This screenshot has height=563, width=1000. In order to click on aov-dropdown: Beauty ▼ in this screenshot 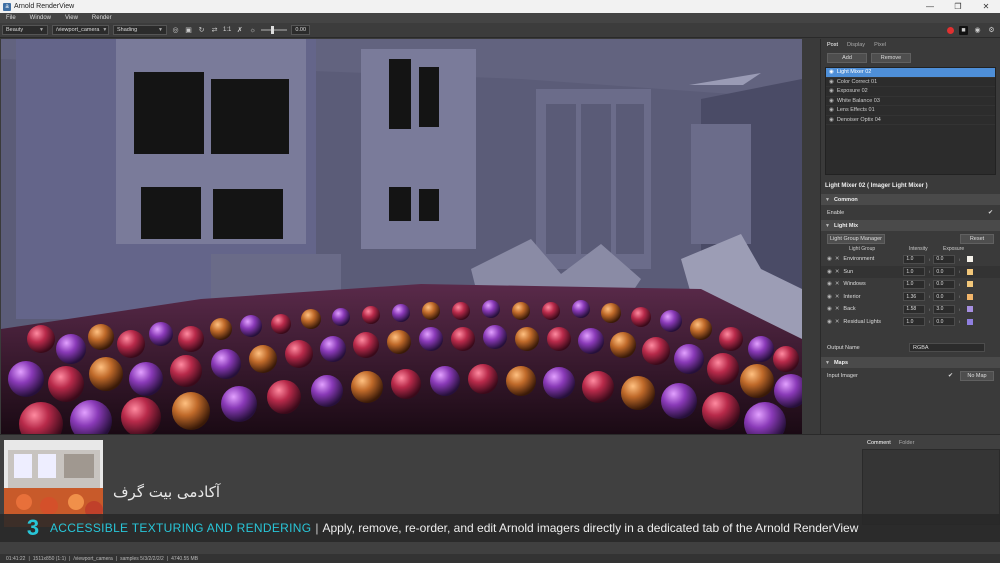, I will do `click(25, 30)`.